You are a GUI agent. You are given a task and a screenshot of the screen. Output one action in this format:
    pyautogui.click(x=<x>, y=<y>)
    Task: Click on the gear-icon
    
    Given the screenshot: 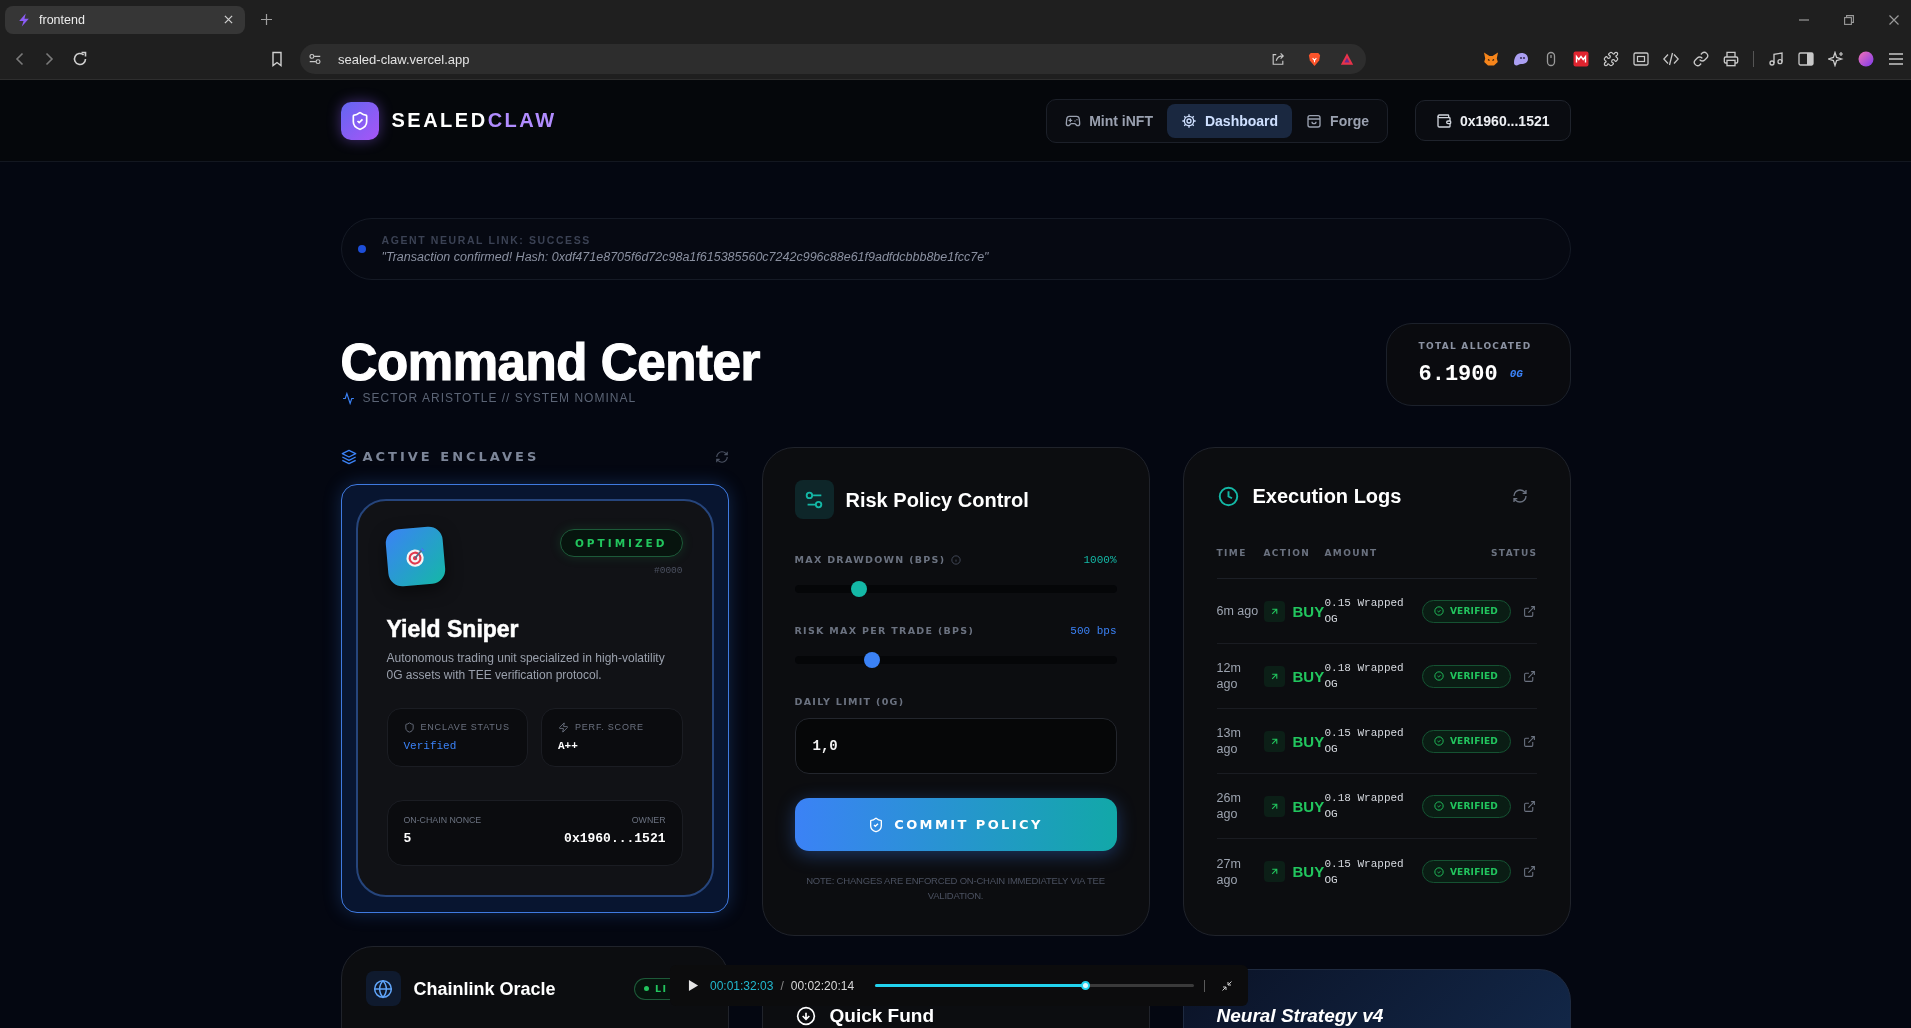 What is the action you would take?
    pyautogui.click(x=1188, y=120)
    